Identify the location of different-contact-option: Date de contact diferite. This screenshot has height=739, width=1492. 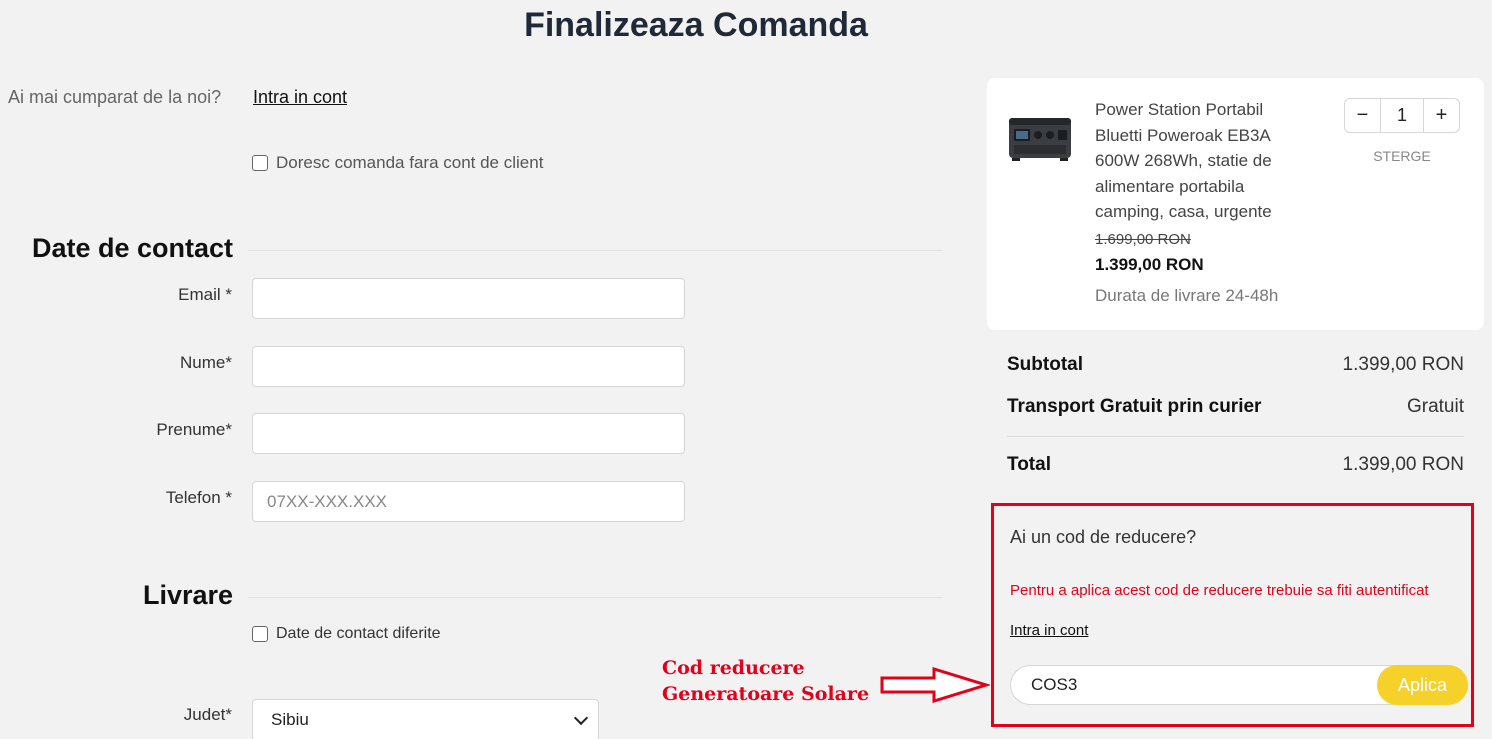
(346, 634).